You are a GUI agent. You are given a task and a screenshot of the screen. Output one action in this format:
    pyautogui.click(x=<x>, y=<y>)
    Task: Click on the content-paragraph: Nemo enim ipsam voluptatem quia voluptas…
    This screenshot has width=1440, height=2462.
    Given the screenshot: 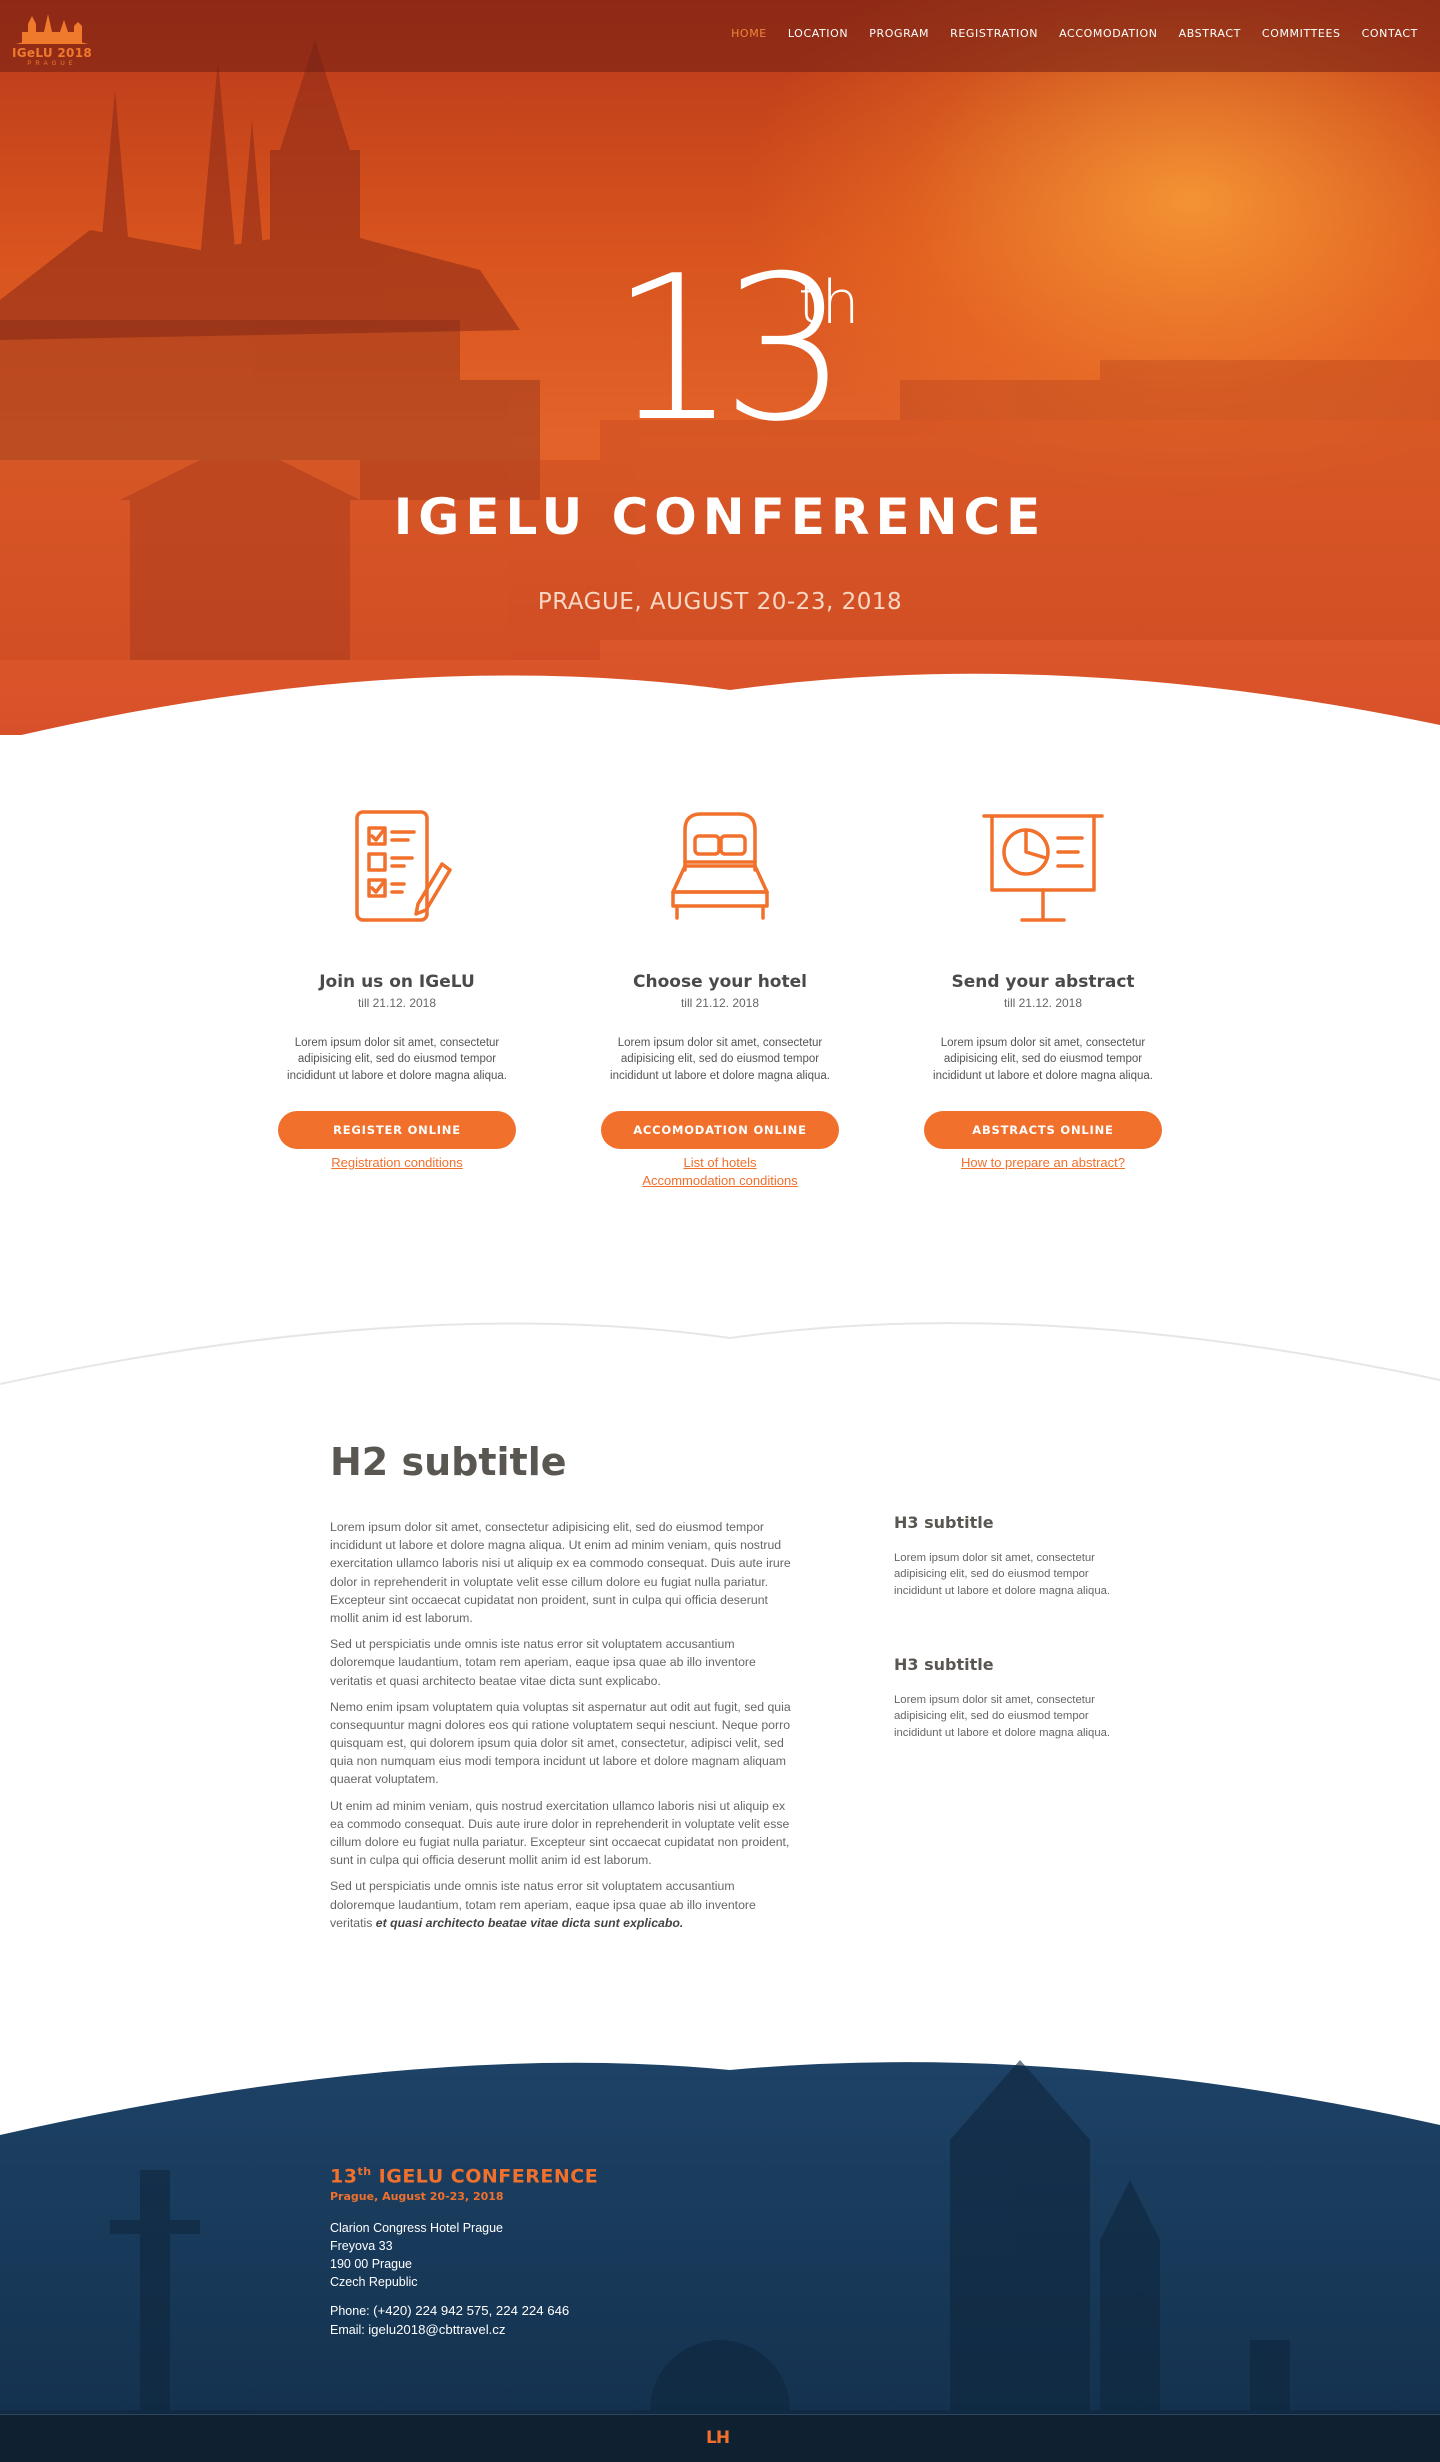 What is the action you would take?
    pyautogui.click(x=560, y=1743)
    